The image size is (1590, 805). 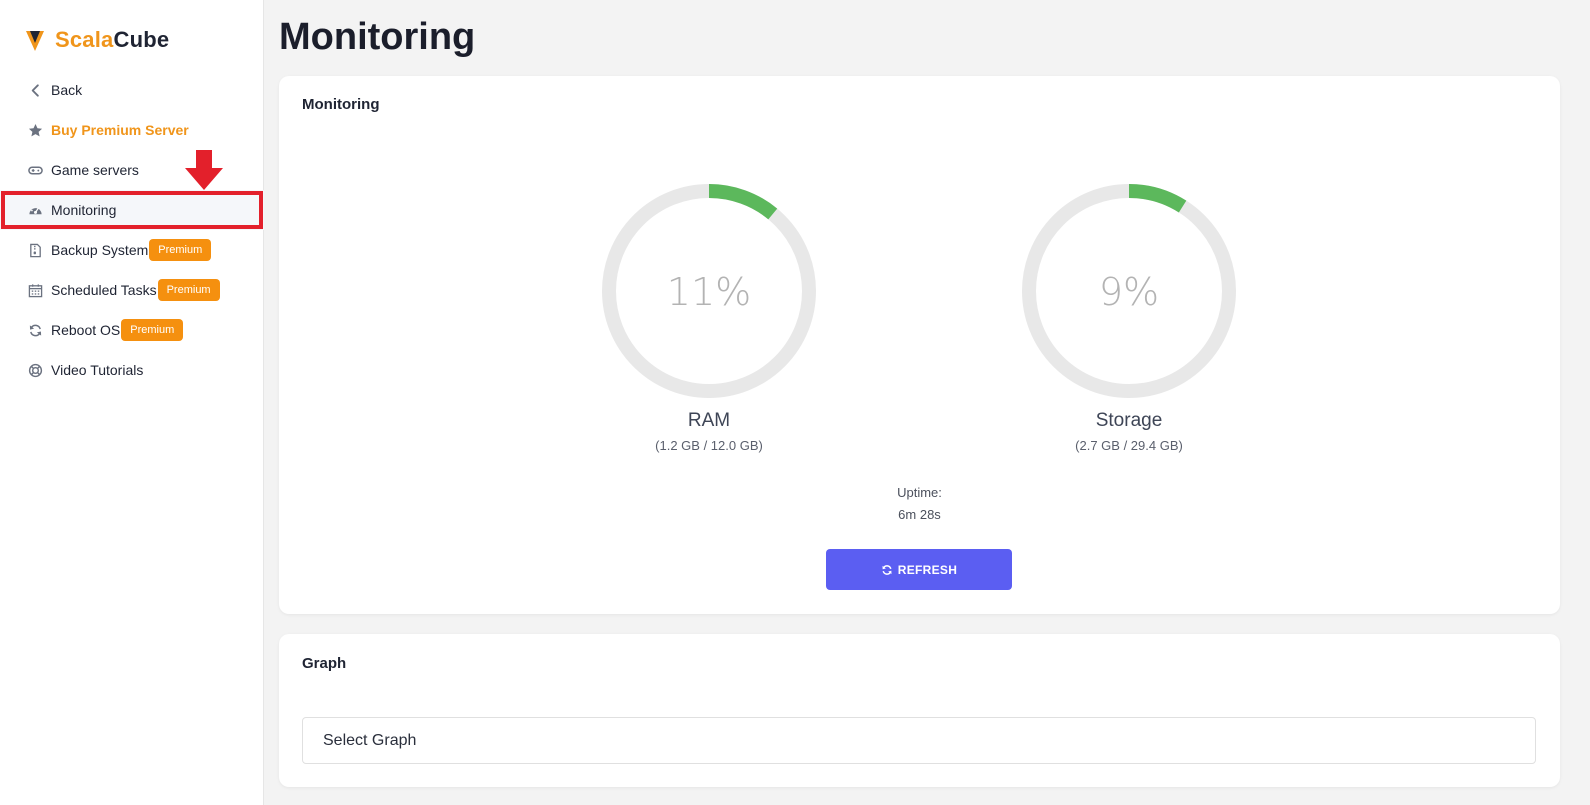 What do you see at coordinates (709, 292) in the screenshot?
I see `ram-percent: 11%` at bounding box center [709, 292].